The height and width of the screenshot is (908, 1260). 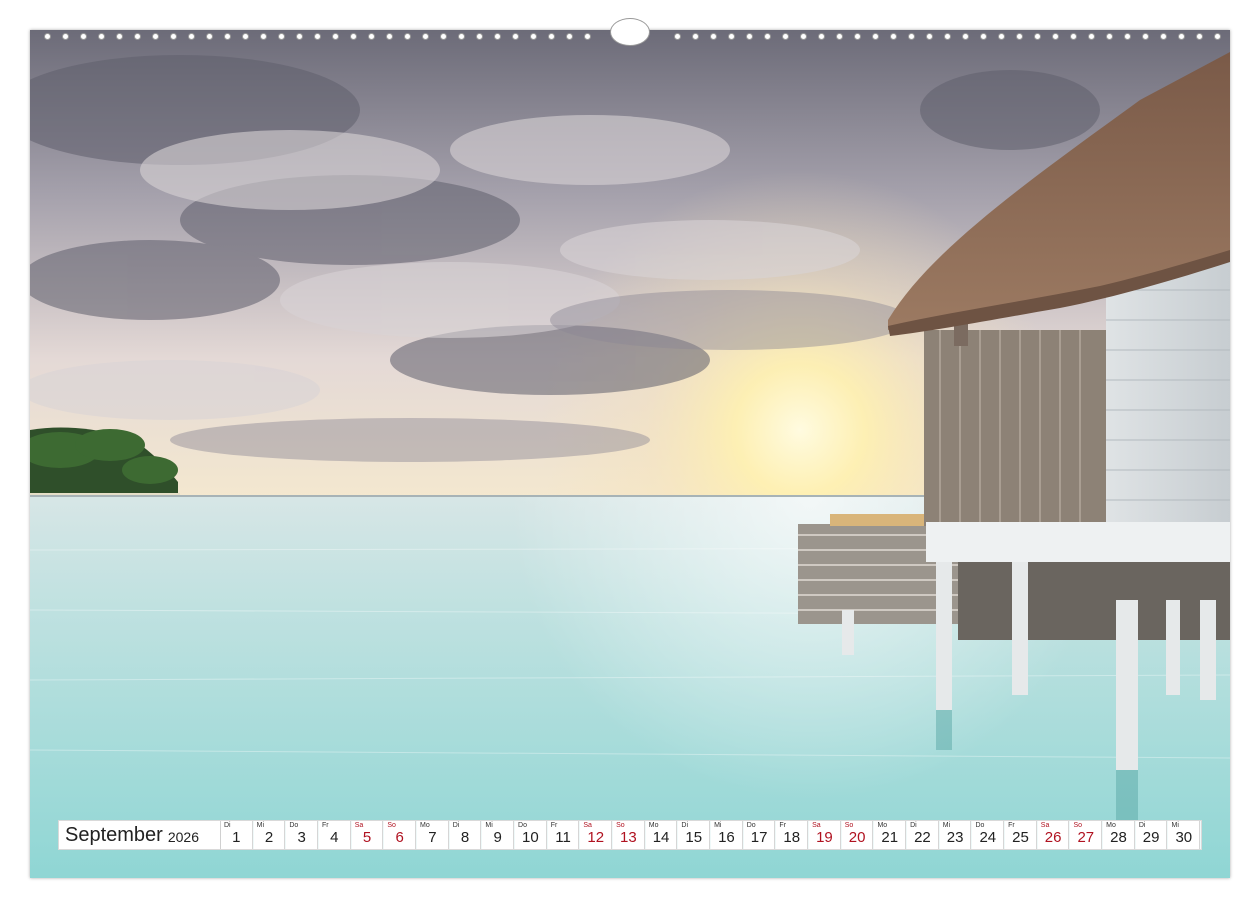 I want to click on month-year: 2026, so click(x=183, y=837).